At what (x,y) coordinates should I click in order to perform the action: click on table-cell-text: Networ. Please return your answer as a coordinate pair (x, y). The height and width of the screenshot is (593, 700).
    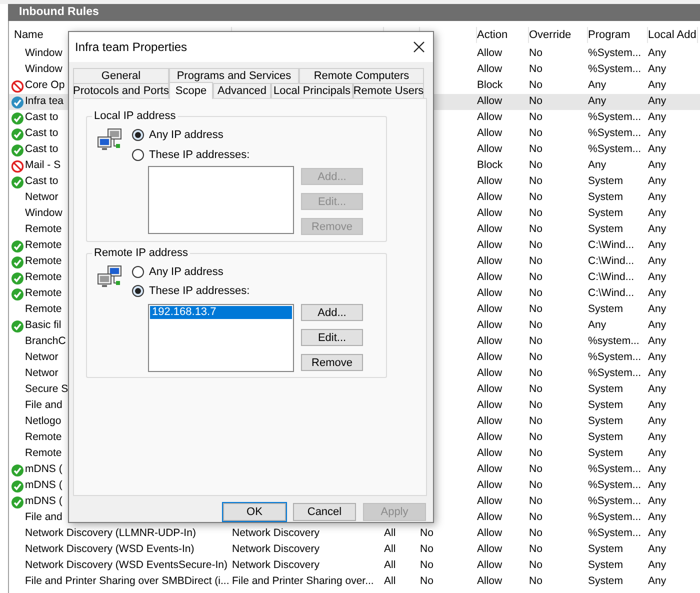
    Looking at the image, I should click on (41, 358).